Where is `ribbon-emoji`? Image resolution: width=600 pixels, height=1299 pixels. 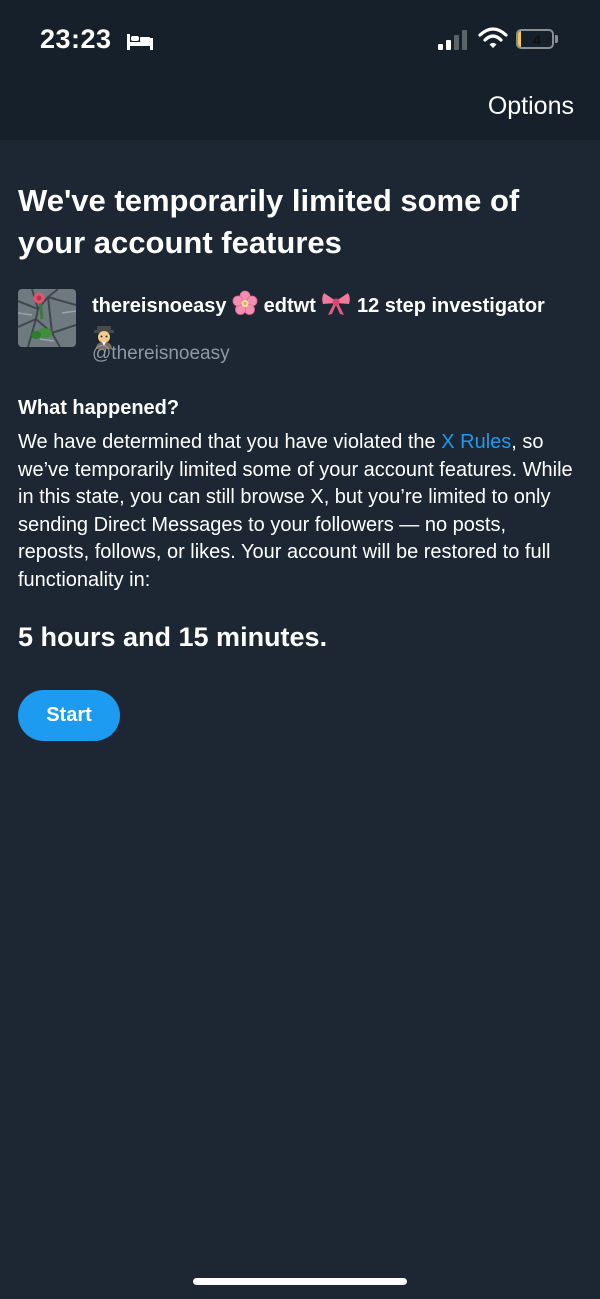 ribbon-emoji is located at coordinates (336, 306).